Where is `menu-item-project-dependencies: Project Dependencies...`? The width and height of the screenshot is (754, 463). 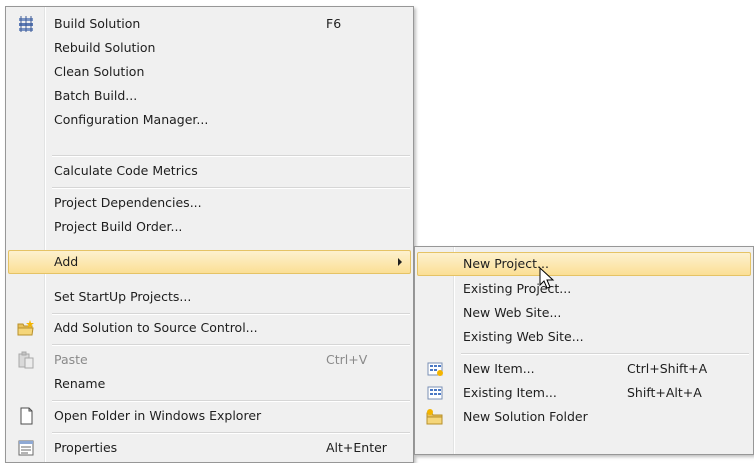
menu-item-project-dependencies: Project Dependencies... is located at coordinates (209, 203).